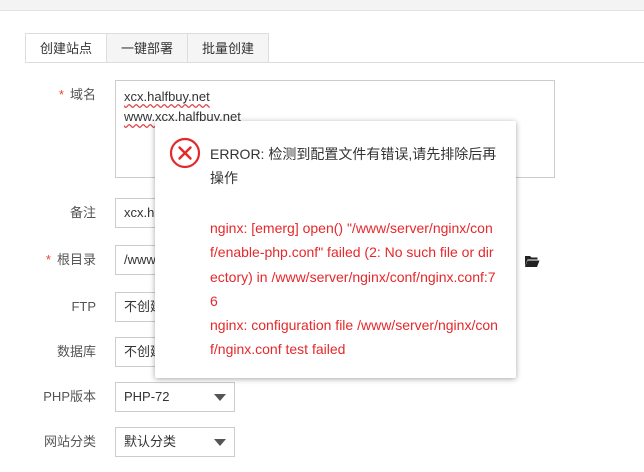 The image size is (644, 472). I want to click on domain-label: * 域名, so click(61, 95).